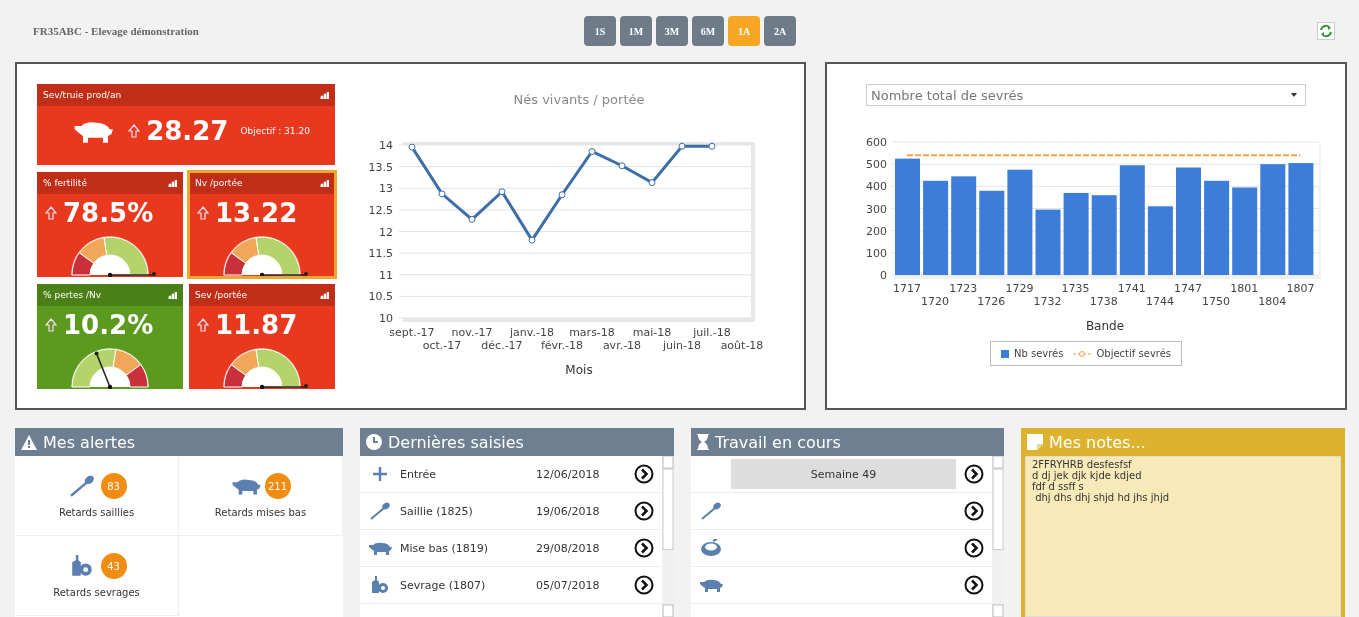 Image resolution: width=1359 pixels, height=617 pixels. I want to click on y-tick-label: 200, so click(876, 231).